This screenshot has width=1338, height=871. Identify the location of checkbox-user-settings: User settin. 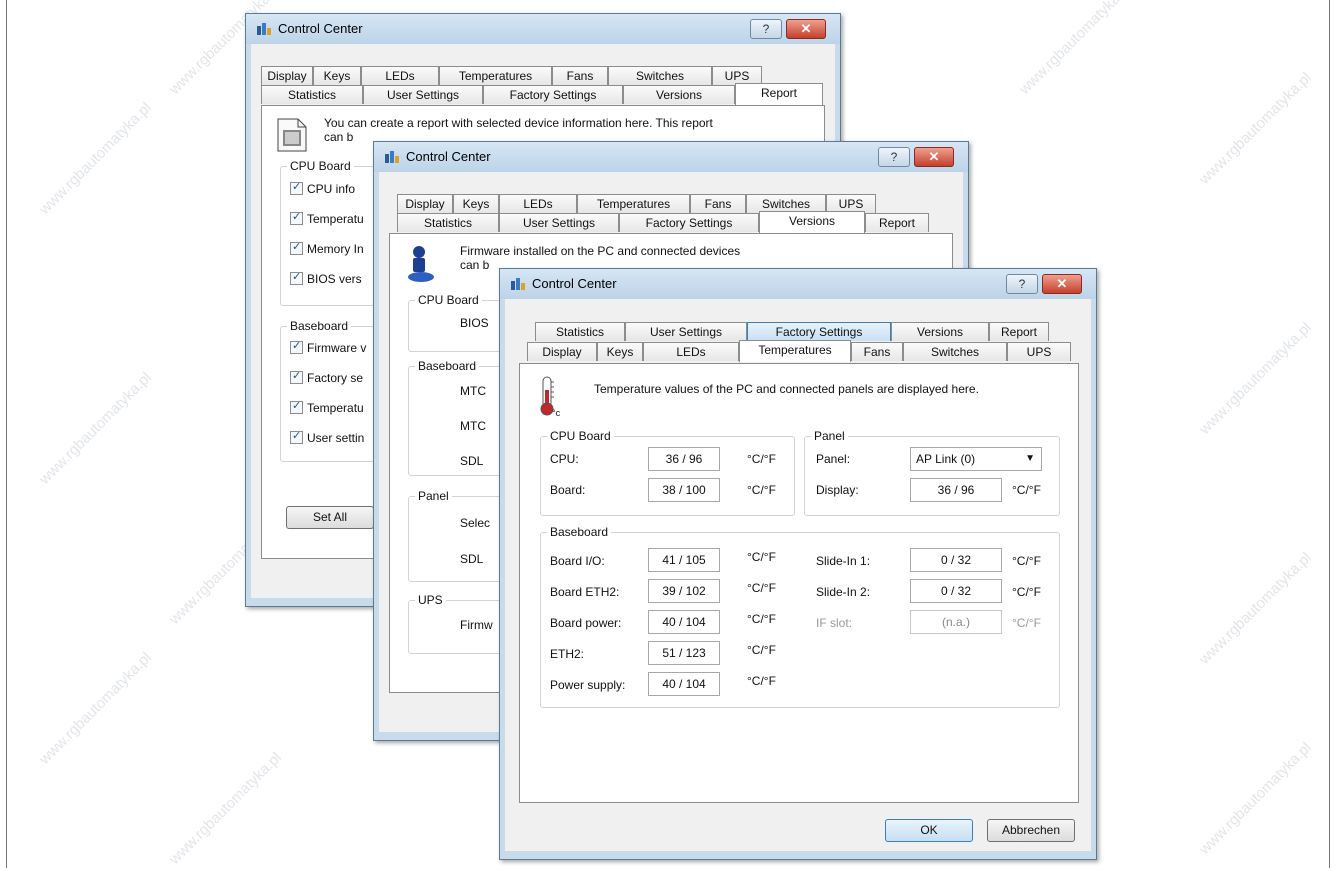
(327, 437).